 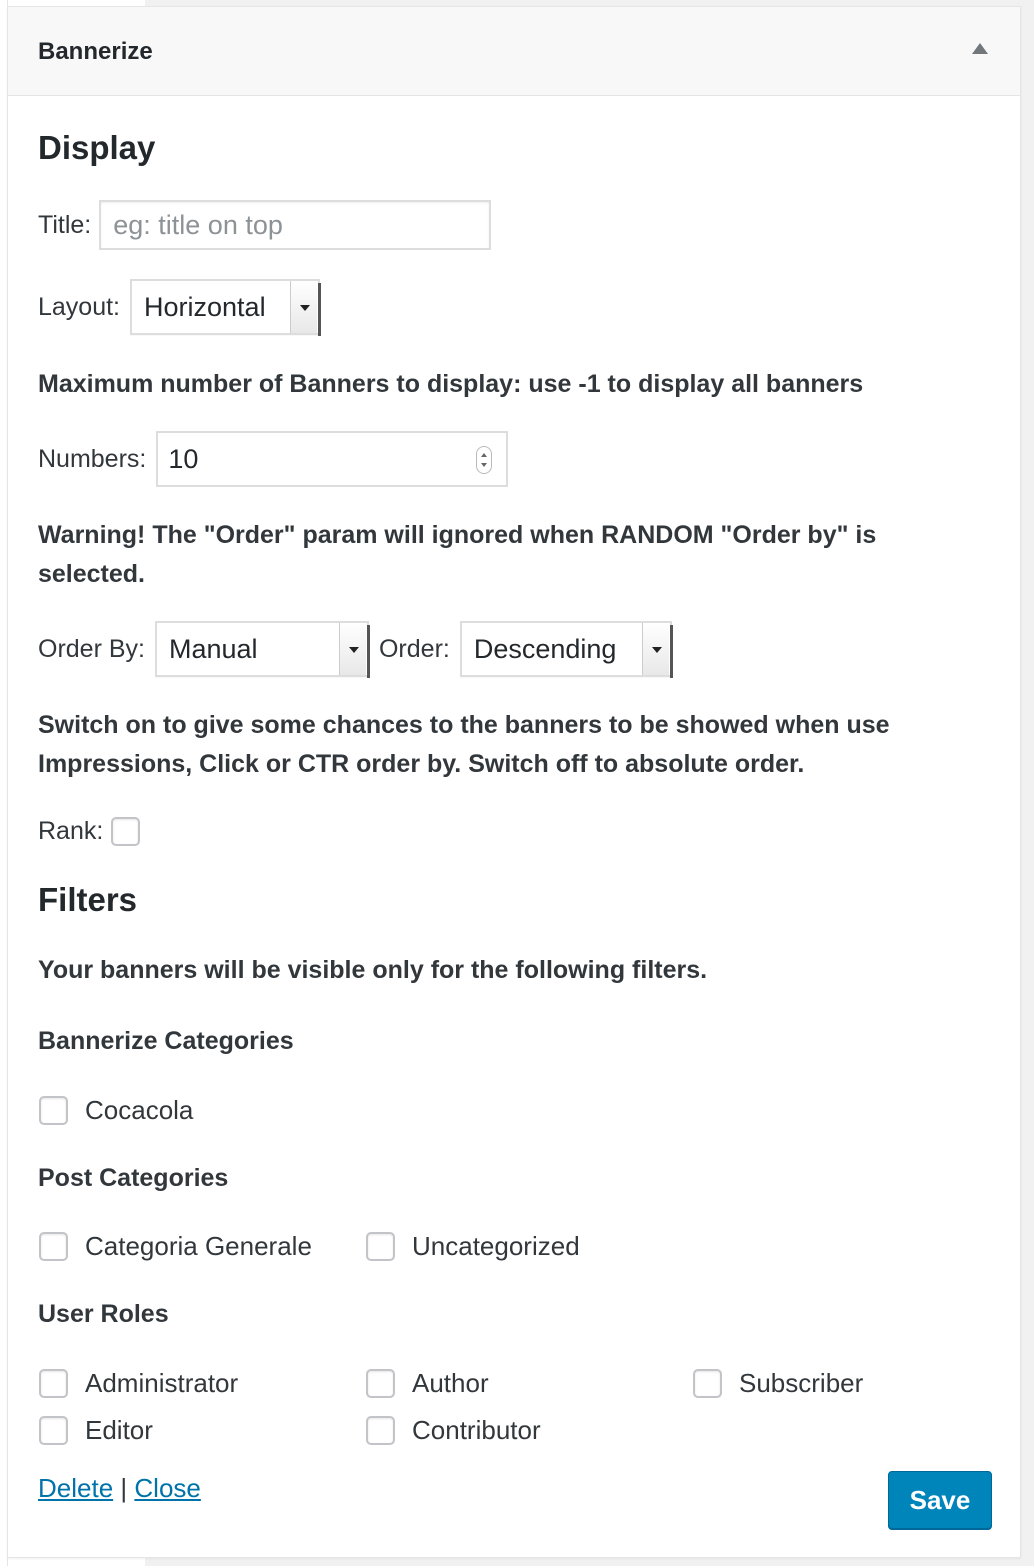 I want to click on order-row: Order By: Manual Order: Descending, so click(x=355, y=649).